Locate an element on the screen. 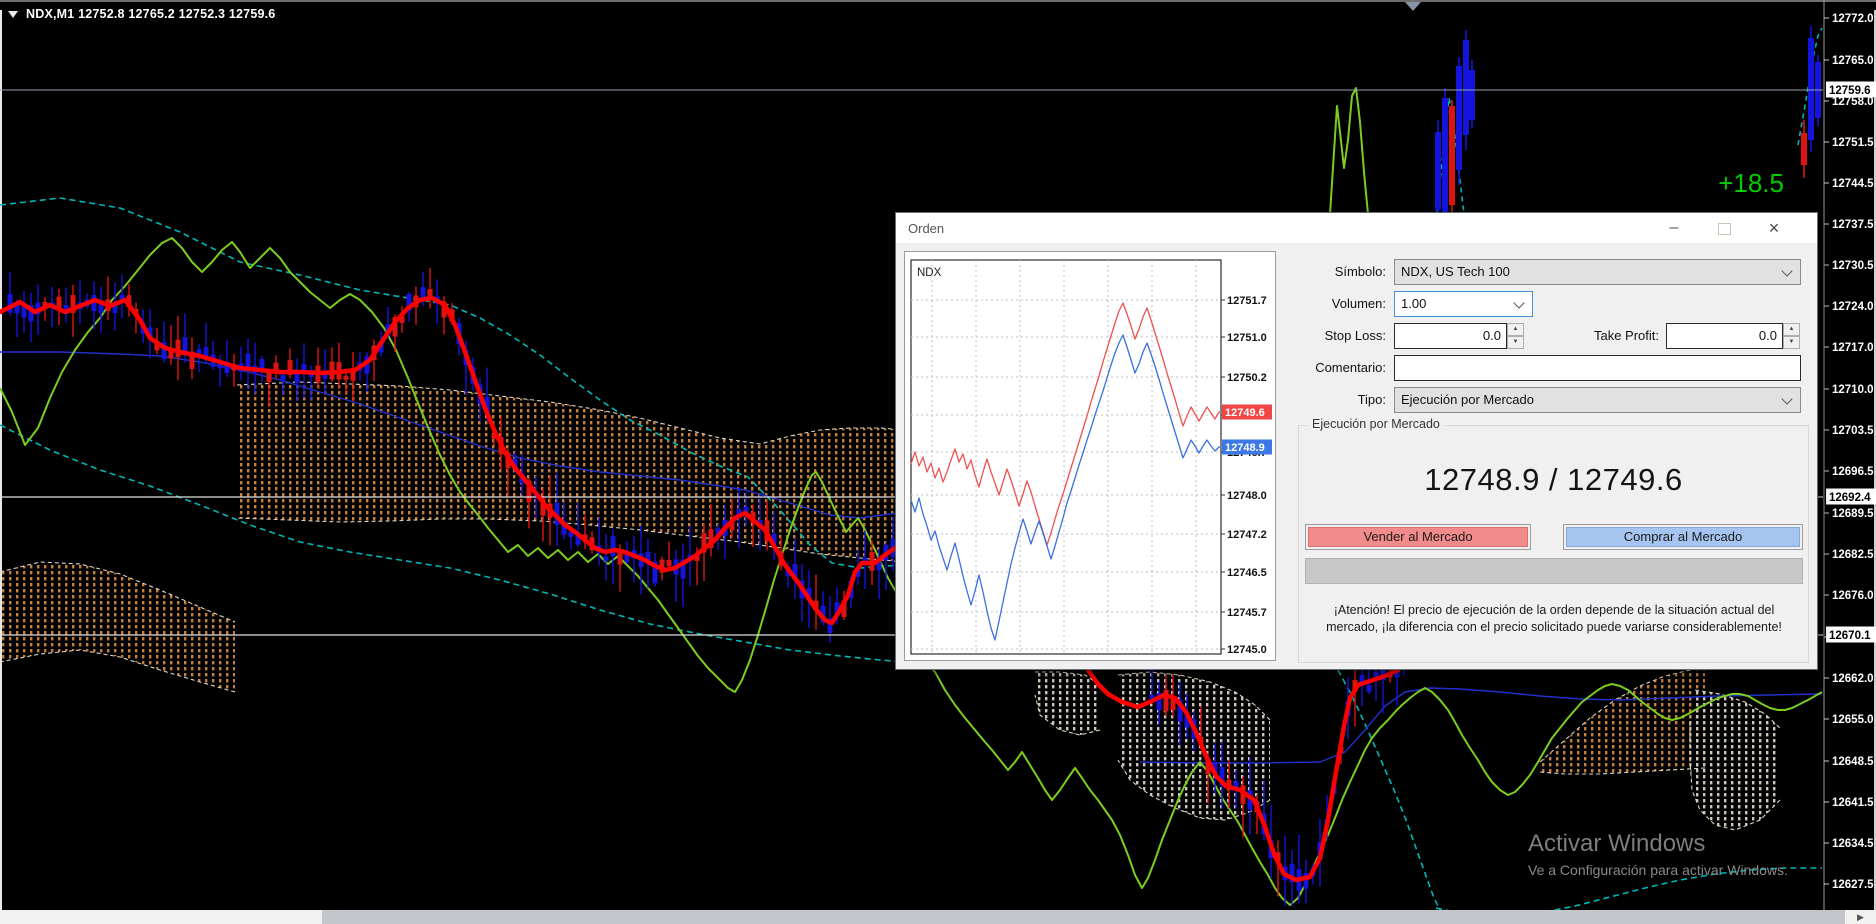 The image size is (1876, 924). takeprofit-label: Take Profit: is located at coordinates (1626, 335).